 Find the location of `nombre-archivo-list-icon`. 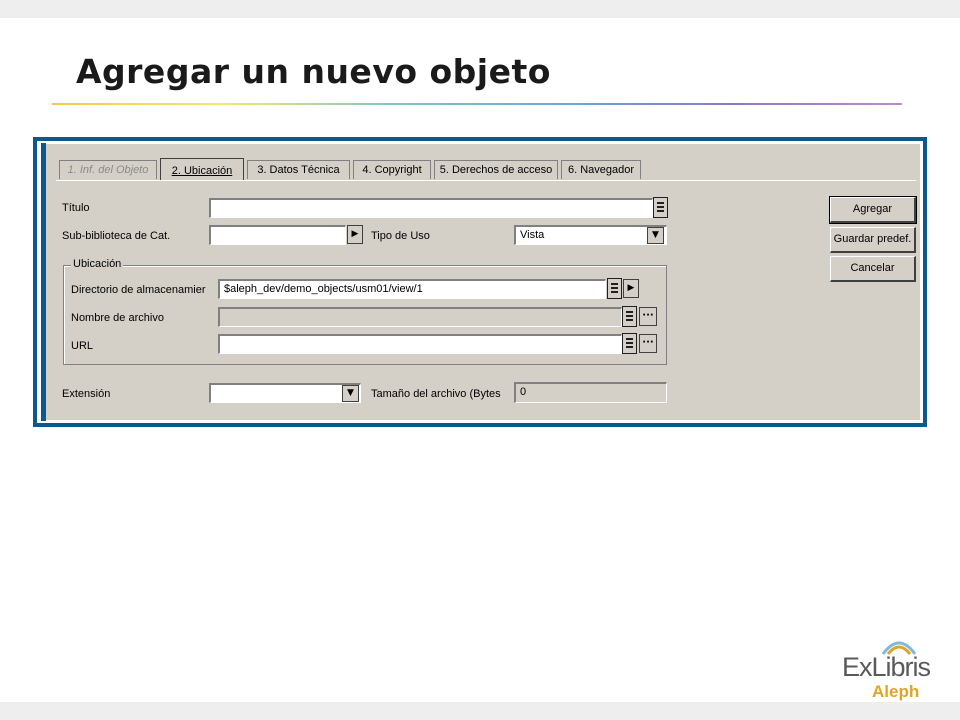

nombre-archivo-list-icon is located at coordinates (629, 316).